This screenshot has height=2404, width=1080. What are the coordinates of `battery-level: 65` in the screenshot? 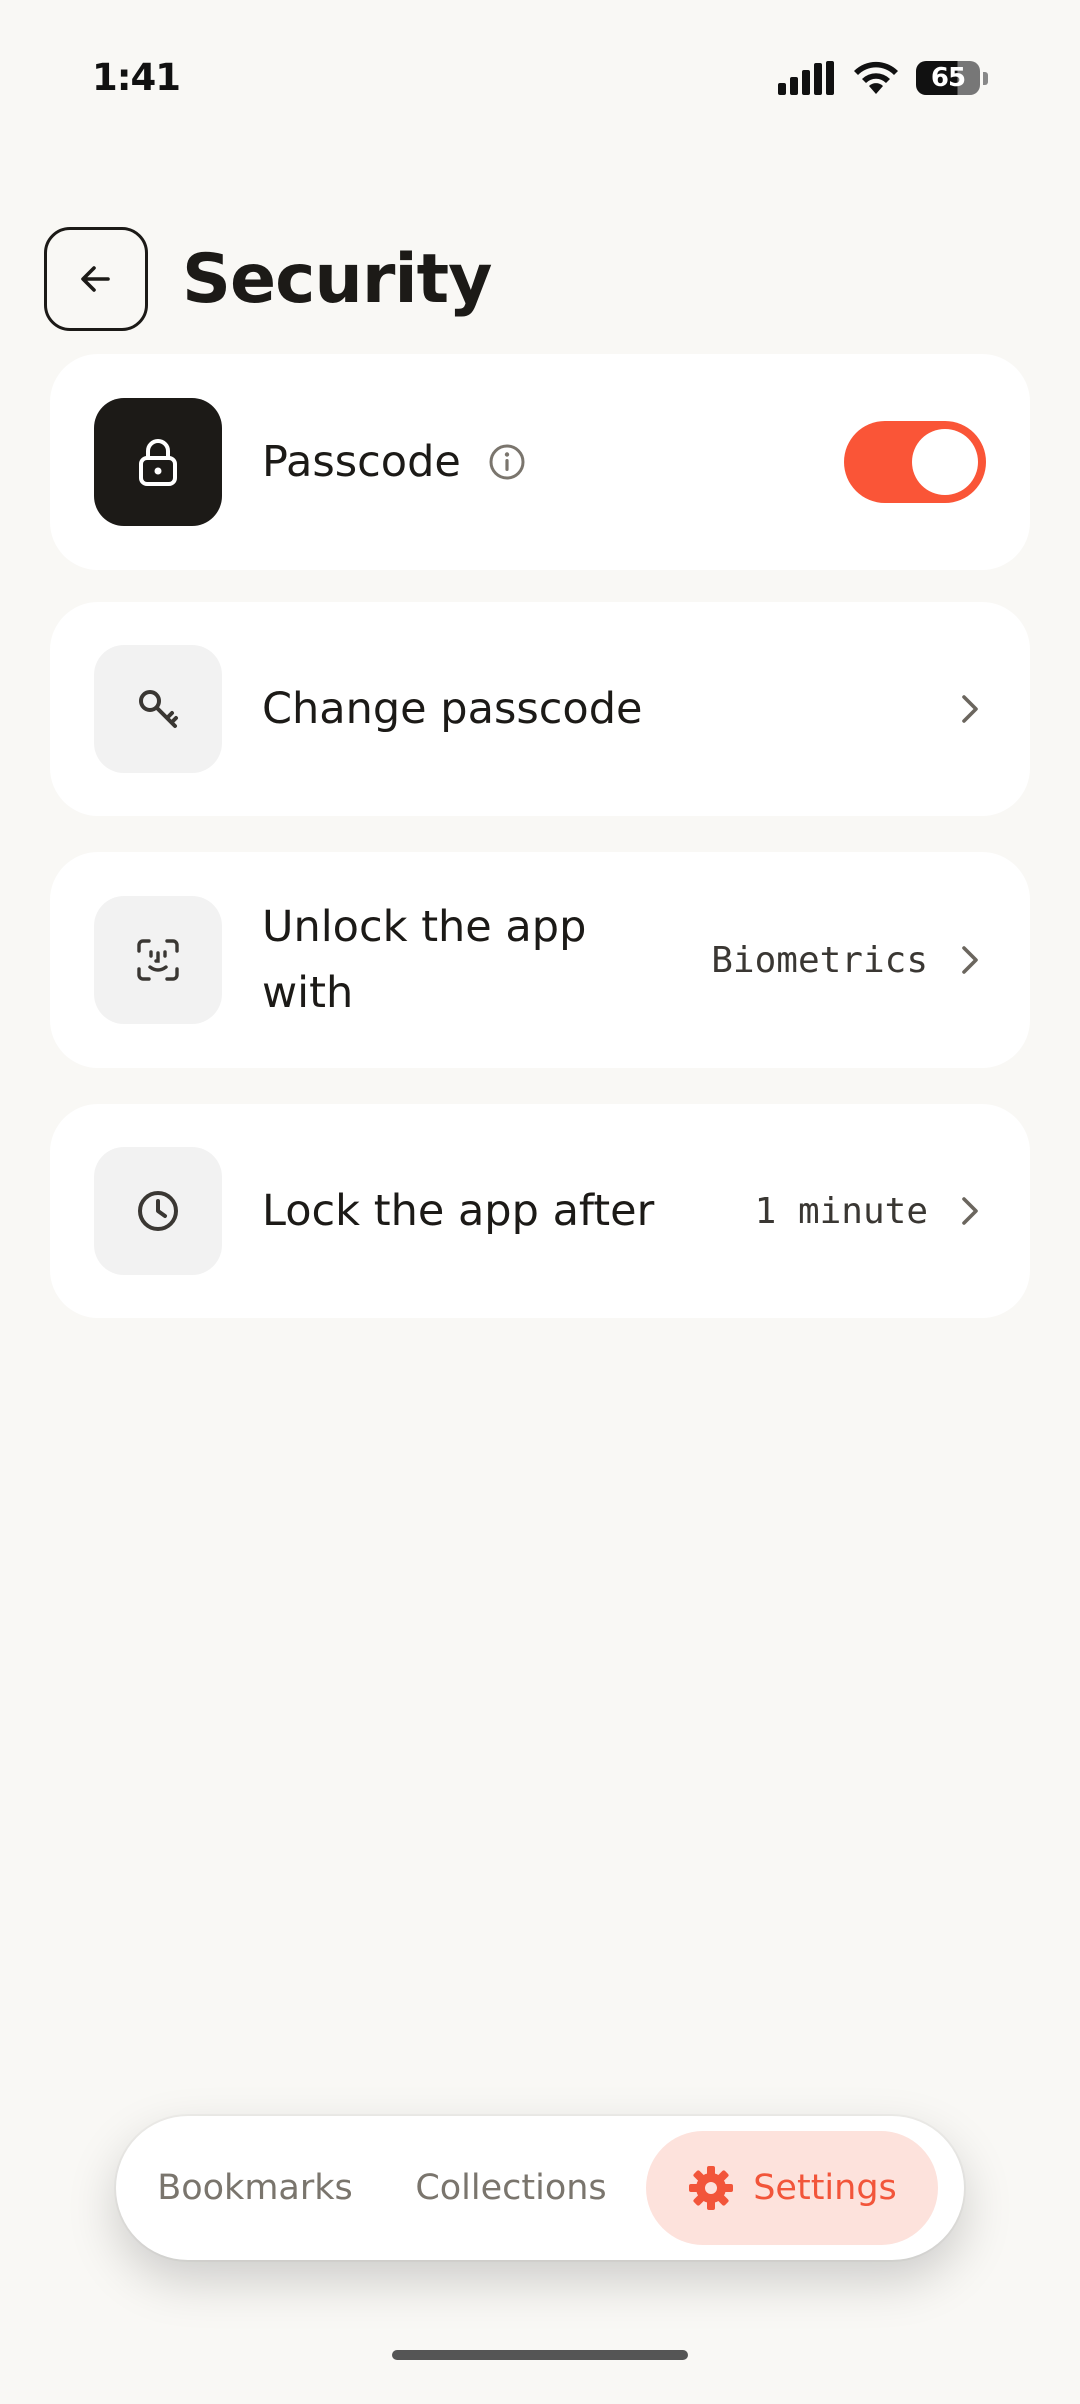 It's located at (948, 78).